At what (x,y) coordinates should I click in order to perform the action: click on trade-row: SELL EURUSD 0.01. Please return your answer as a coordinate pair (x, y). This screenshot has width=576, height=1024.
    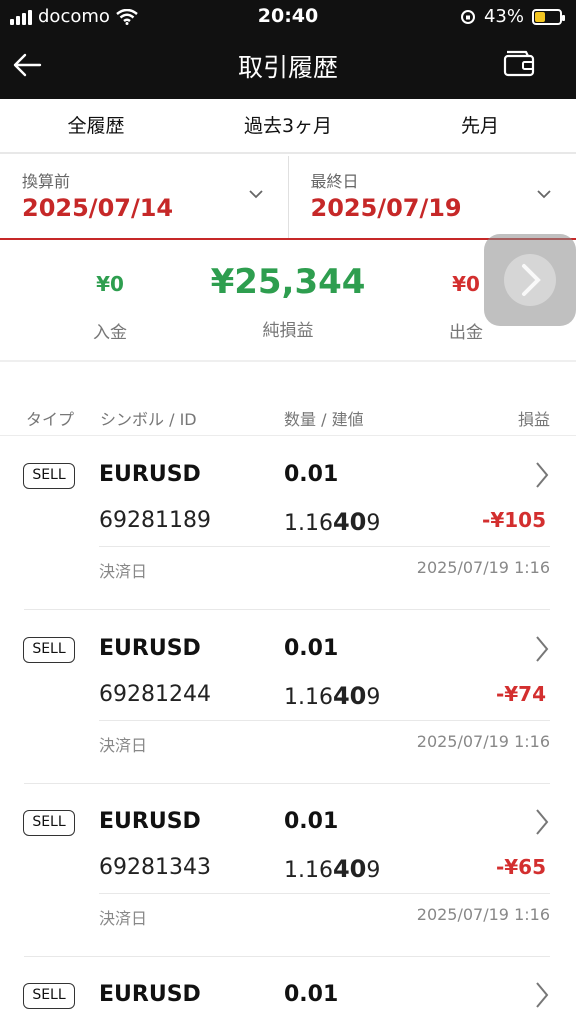
    Looking at the image, I should click on (288, 990).